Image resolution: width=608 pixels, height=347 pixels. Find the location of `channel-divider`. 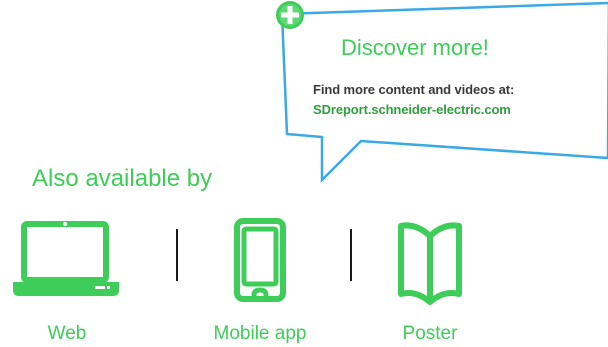

channel-divider is located at coordinates (177, 255).